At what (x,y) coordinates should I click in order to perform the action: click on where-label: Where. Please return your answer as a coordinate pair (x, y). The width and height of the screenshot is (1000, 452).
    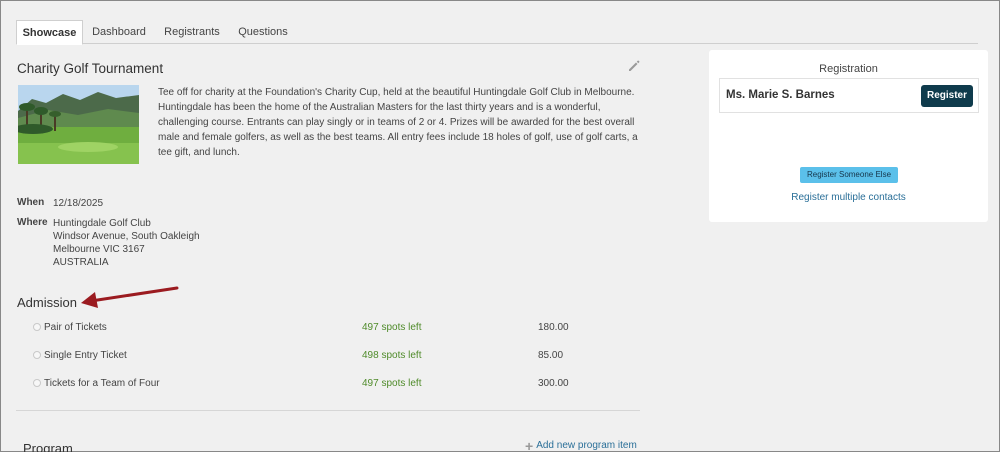
    Looking at the image, I should click on (32, 222).